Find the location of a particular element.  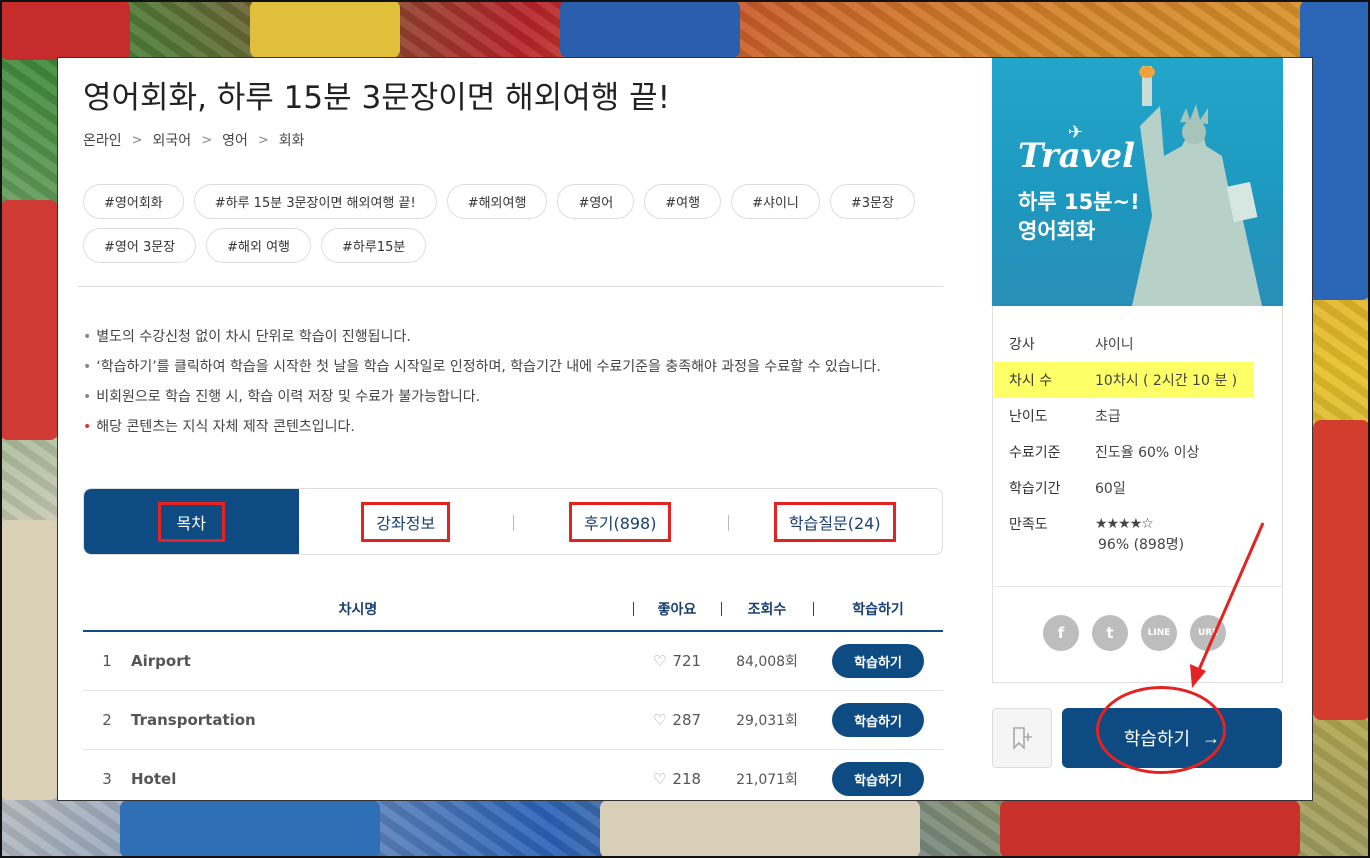

breadcrumb-item: 외국어 is located at coordinates (172, 140).